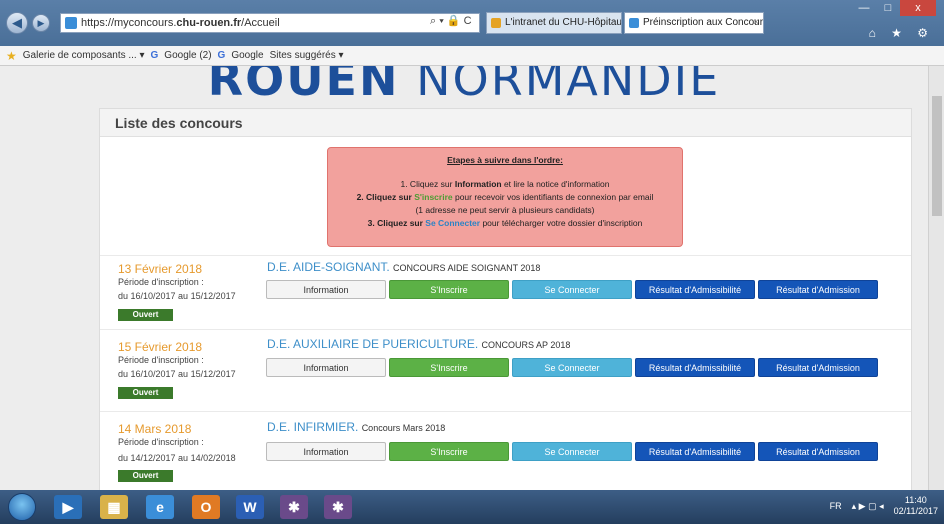 The height and width of the screenshot is (524, 944). What do you see at coordinates (505, 123) in the screenshot?
I see `panel-title: Liste des concours` at bounding box center [505, 123].